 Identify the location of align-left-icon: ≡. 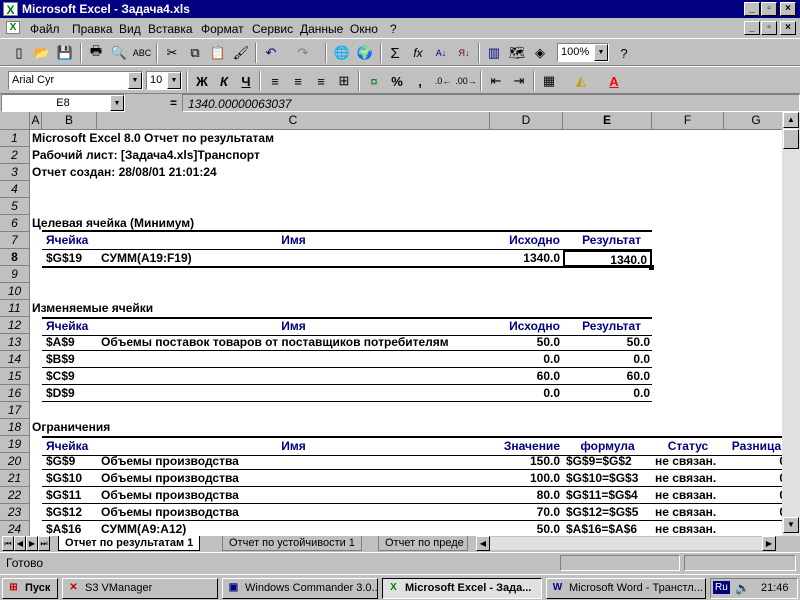
(275, 81).